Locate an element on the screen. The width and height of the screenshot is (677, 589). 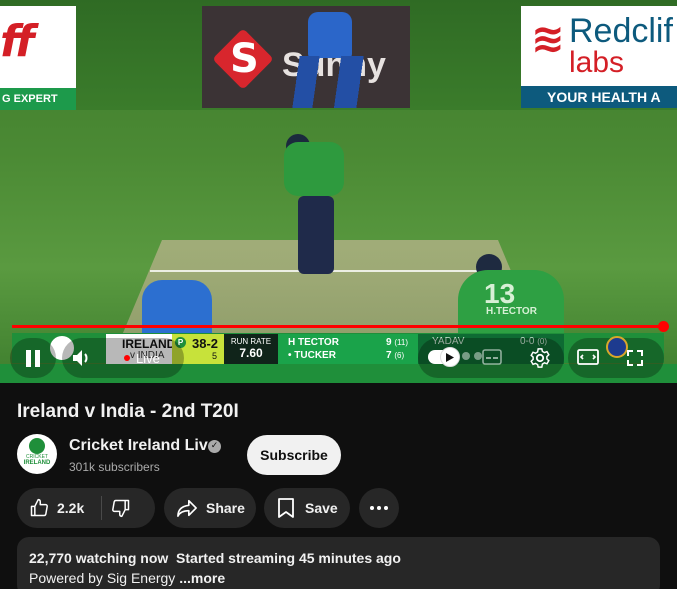
live-badge: Live is located at coordinates (142, 358).